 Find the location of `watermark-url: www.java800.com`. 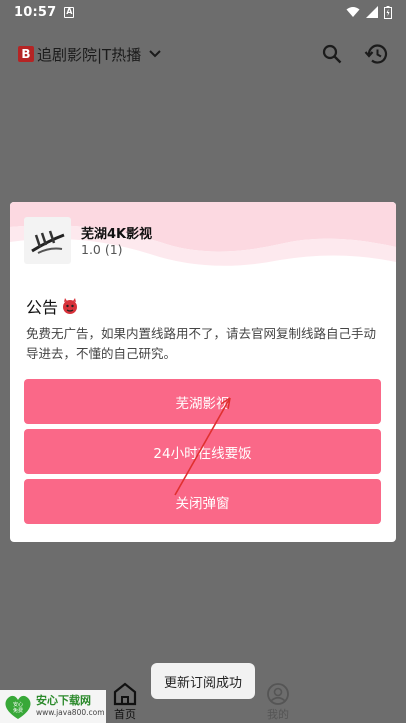

watermark-url: www.java800.com is located at coordinates (70, 712).